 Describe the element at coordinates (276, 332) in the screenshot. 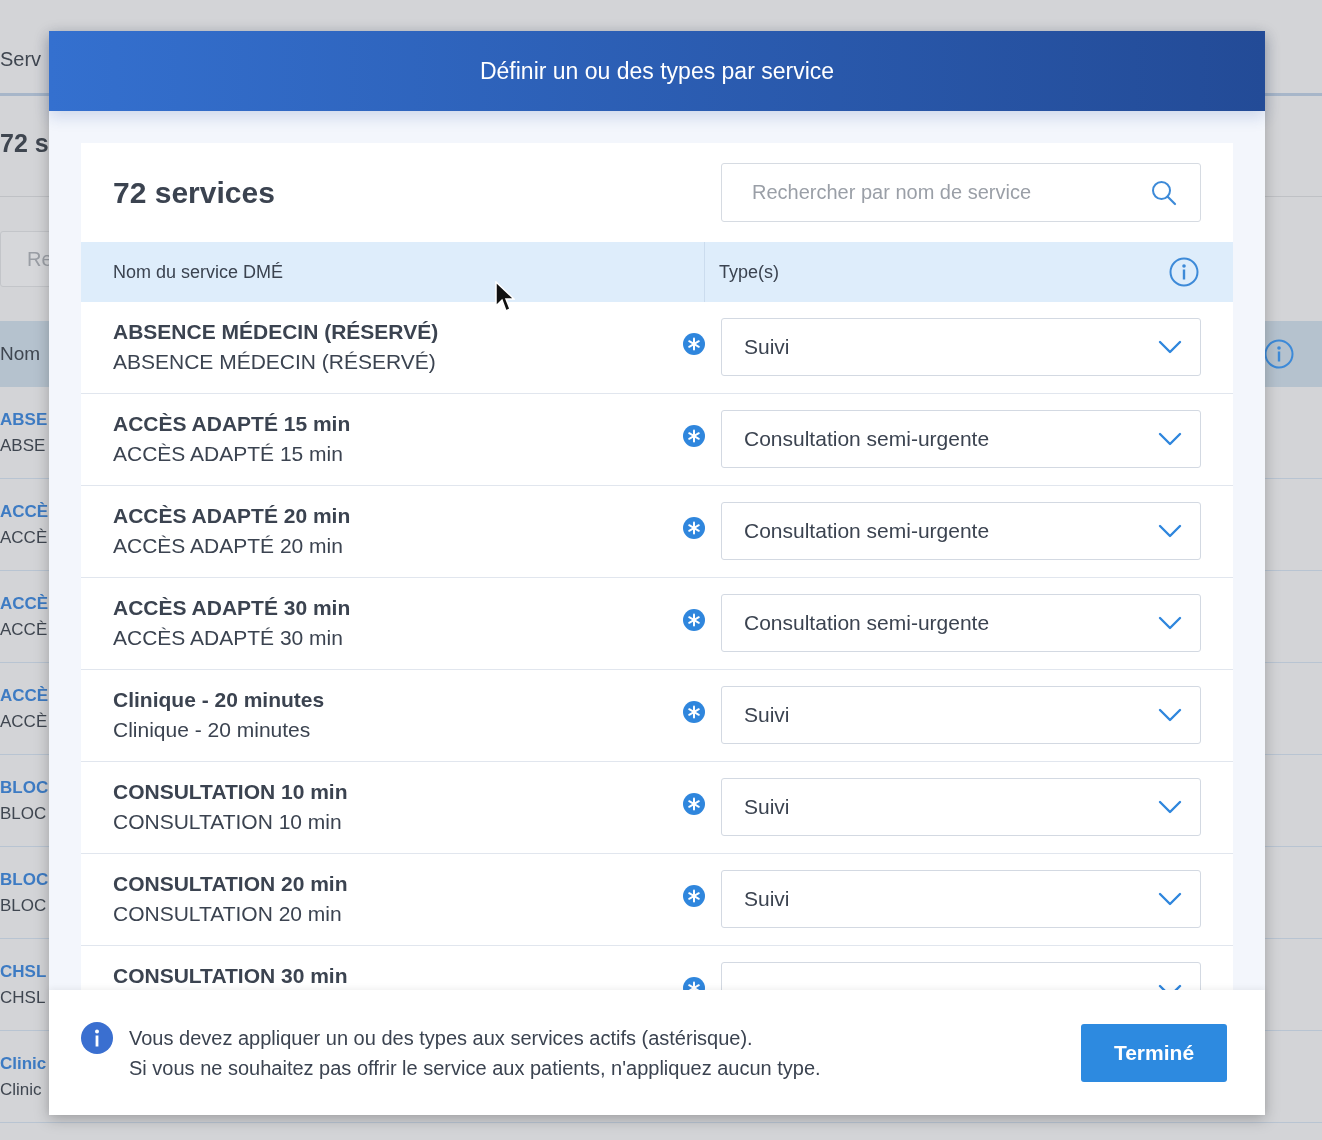

I see `service-name: ABSENCE MÉDECIN (RÉSERVÉ)` at that location.